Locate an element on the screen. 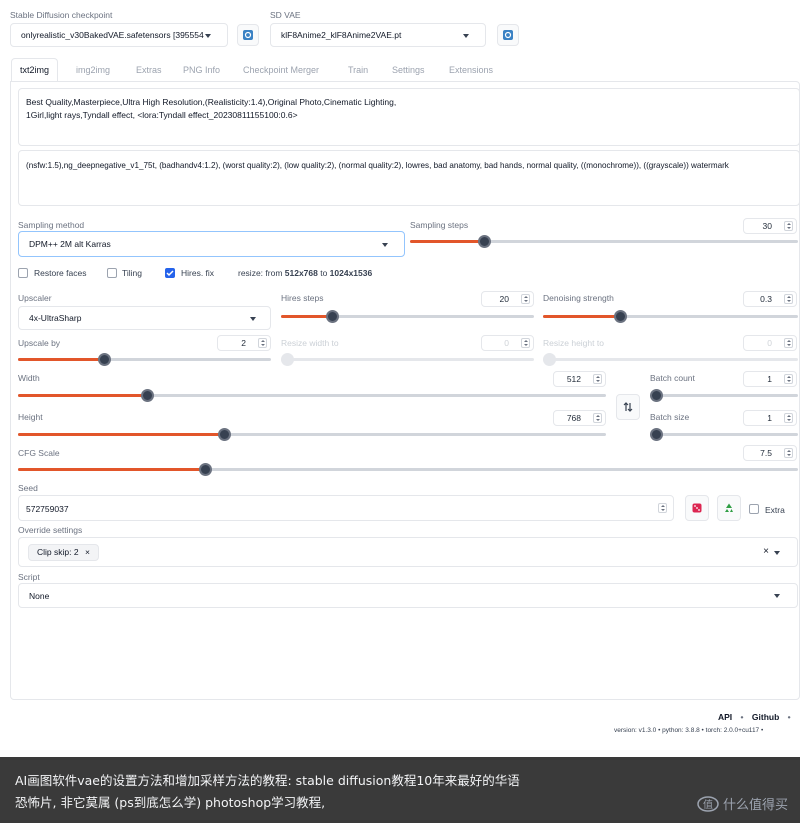  tab-extras: Extras is located at coordinates (149, 72).